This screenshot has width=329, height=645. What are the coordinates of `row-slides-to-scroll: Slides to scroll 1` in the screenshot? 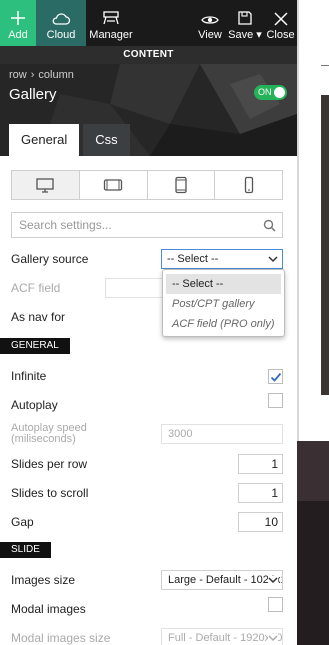 It's located at (147, 493).